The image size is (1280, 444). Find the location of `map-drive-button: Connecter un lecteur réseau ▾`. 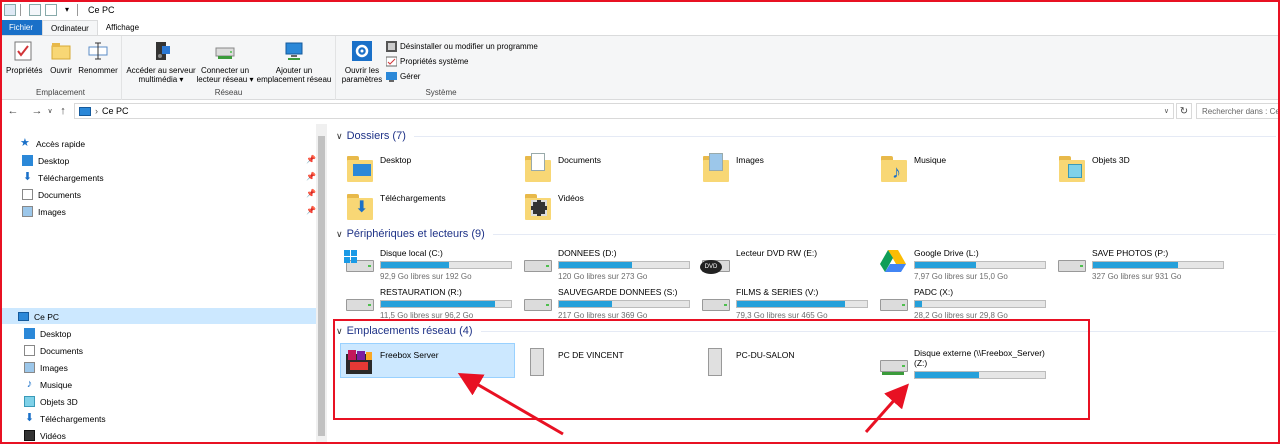

map-drive-button: Connecter un lecteur réseau ▾ is located at coordinates (225, 62).